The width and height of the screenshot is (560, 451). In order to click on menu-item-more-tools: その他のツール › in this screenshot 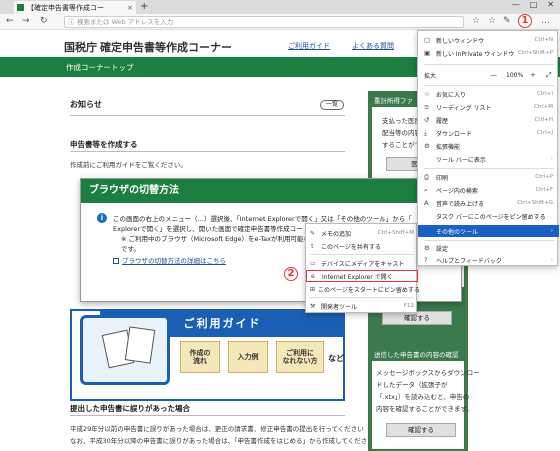, I will do `click(488, 231)`.